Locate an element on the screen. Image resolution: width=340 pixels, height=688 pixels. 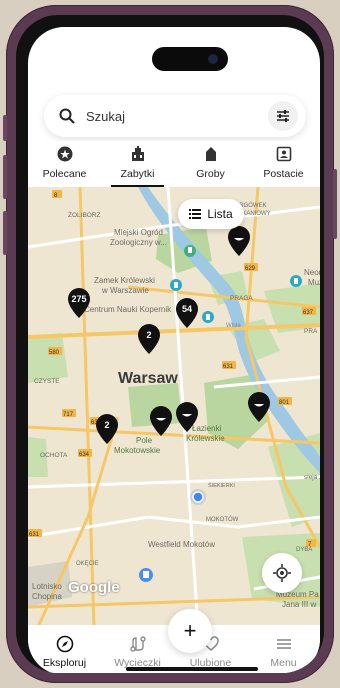
search-bar: Szukaj is located at coordinates (175, 116).